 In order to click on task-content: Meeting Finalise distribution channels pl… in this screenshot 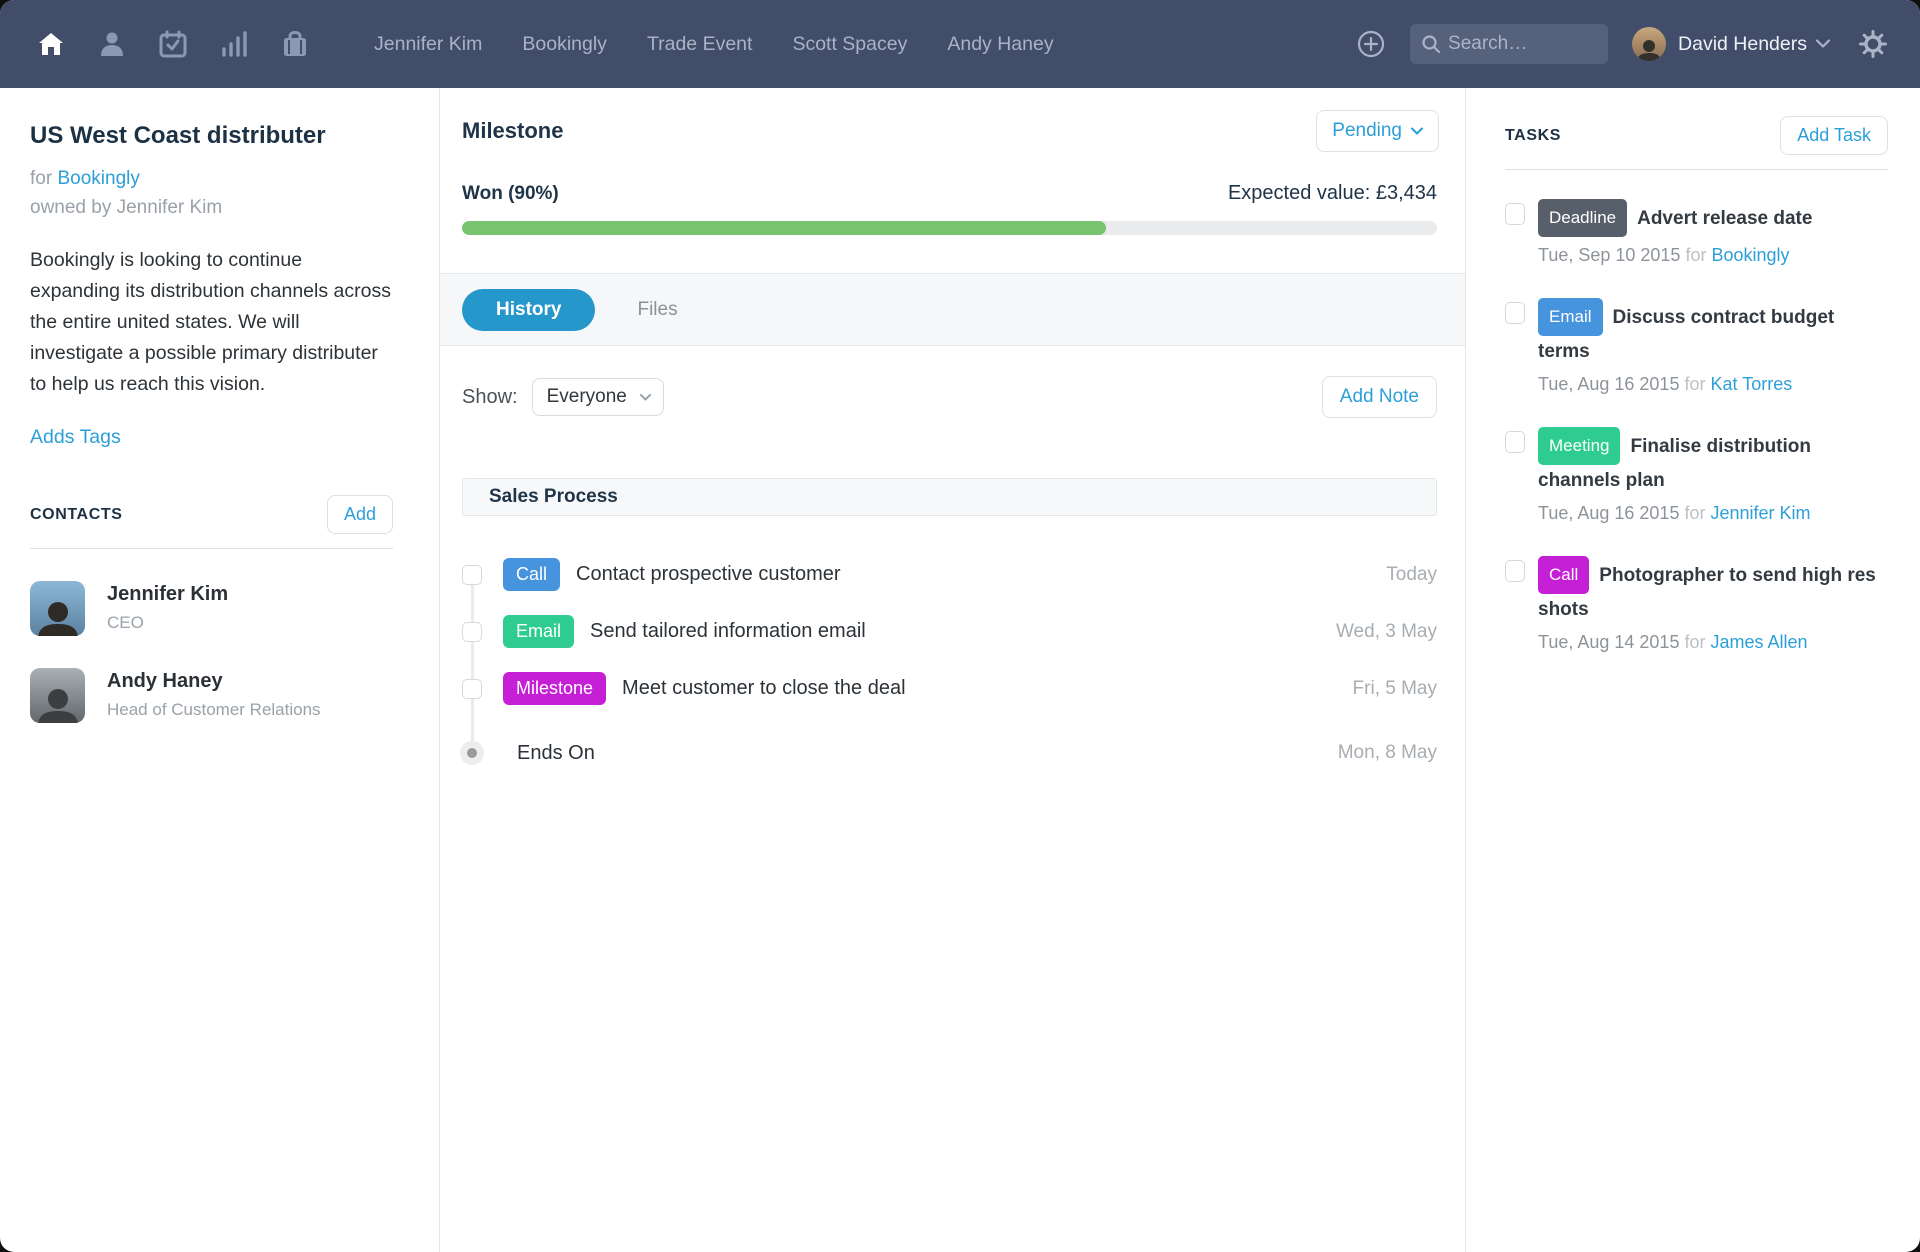, I will do `click(1713, 477)`.